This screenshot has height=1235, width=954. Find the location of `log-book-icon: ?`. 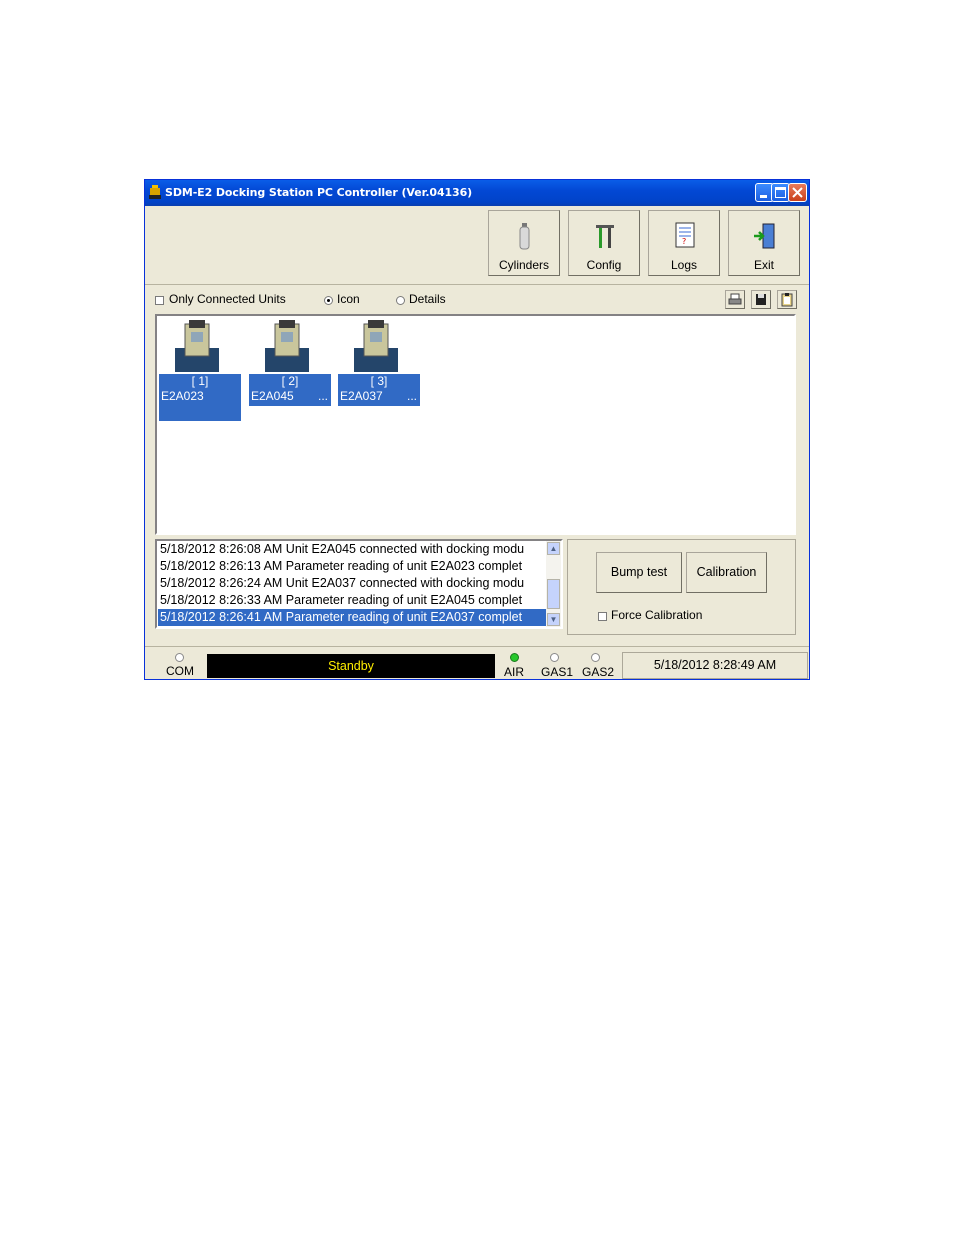

log-book-icon: ? is located at coordinates (685, 235).